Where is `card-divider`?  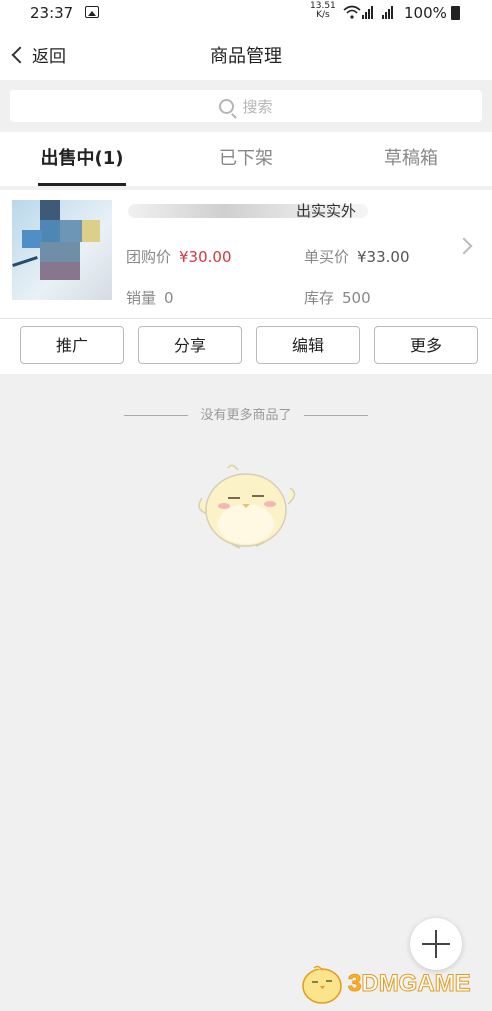 card-divider is located at coordinates (246, 318).